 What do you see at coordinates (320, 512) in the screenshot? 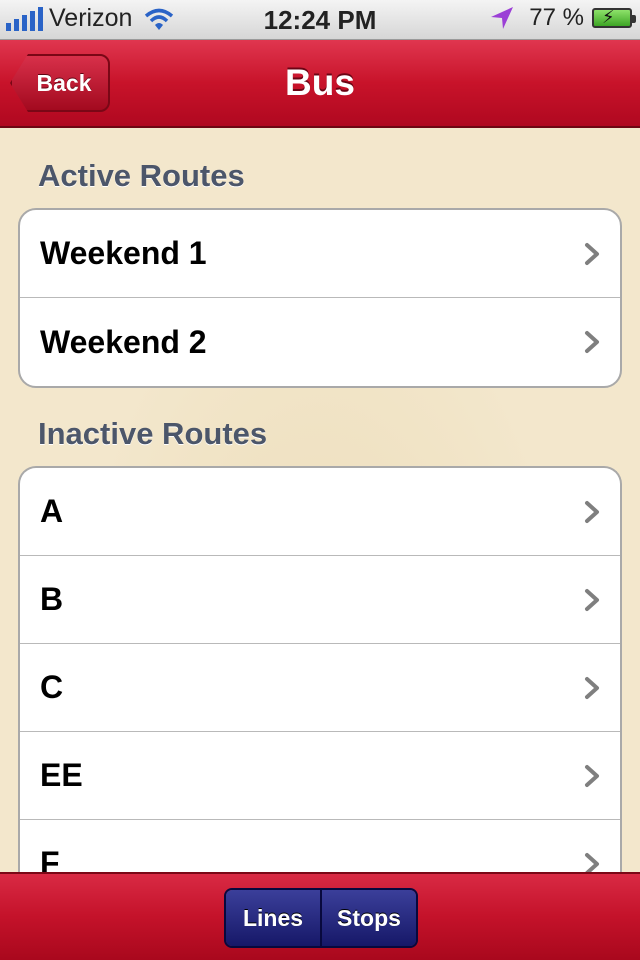
I see `list-item: A` at bounding box center [320, 512].